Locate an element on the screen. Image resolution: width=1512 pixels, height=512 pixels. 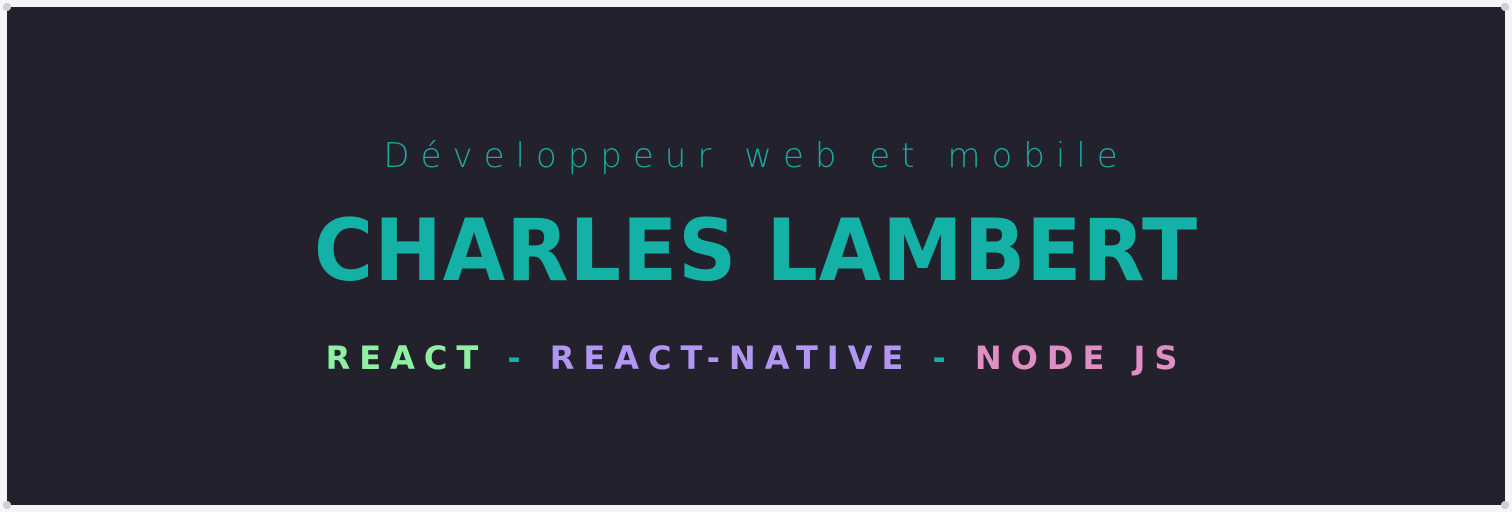
resize-handle-top-left is located at coordinates (7, 7).